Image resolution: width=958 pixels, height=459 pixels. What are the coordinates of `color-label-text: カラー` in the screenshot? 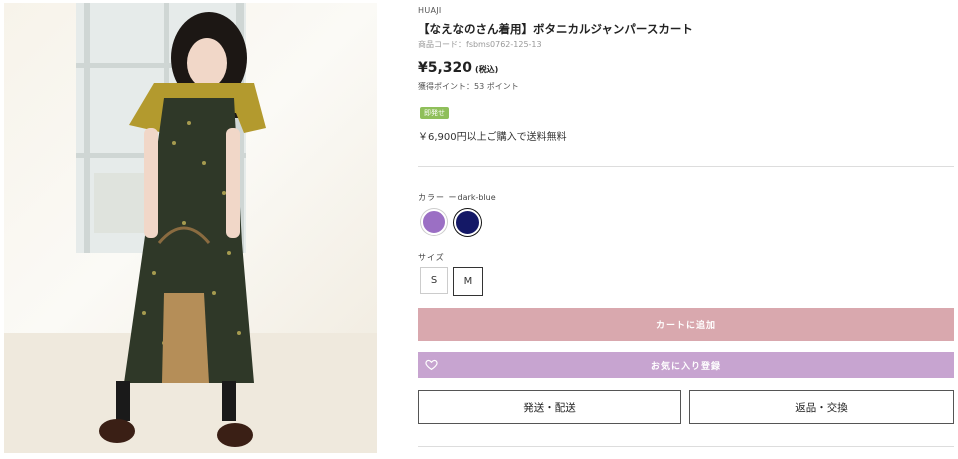 It's located at (431, 197).